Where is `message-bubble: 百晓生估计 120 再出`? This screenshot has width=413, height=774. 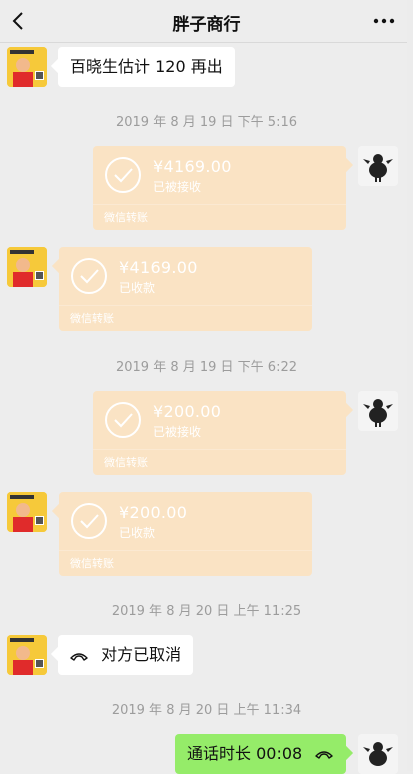
message-bubble: 百晓生估计 120 再出 is located at coordinates (146, 67).